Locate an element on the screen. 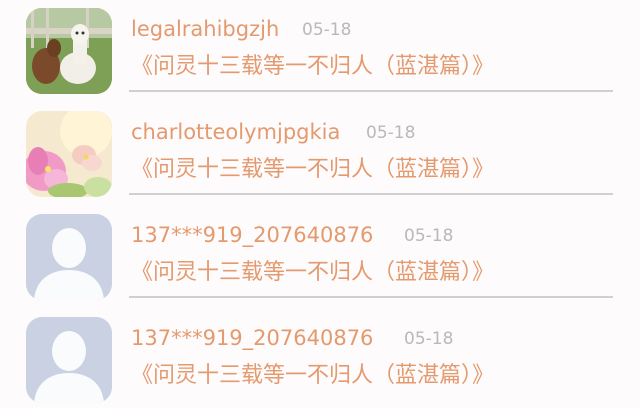  alpaca-photo-avatar-icon is located at coordinates (69, 51).